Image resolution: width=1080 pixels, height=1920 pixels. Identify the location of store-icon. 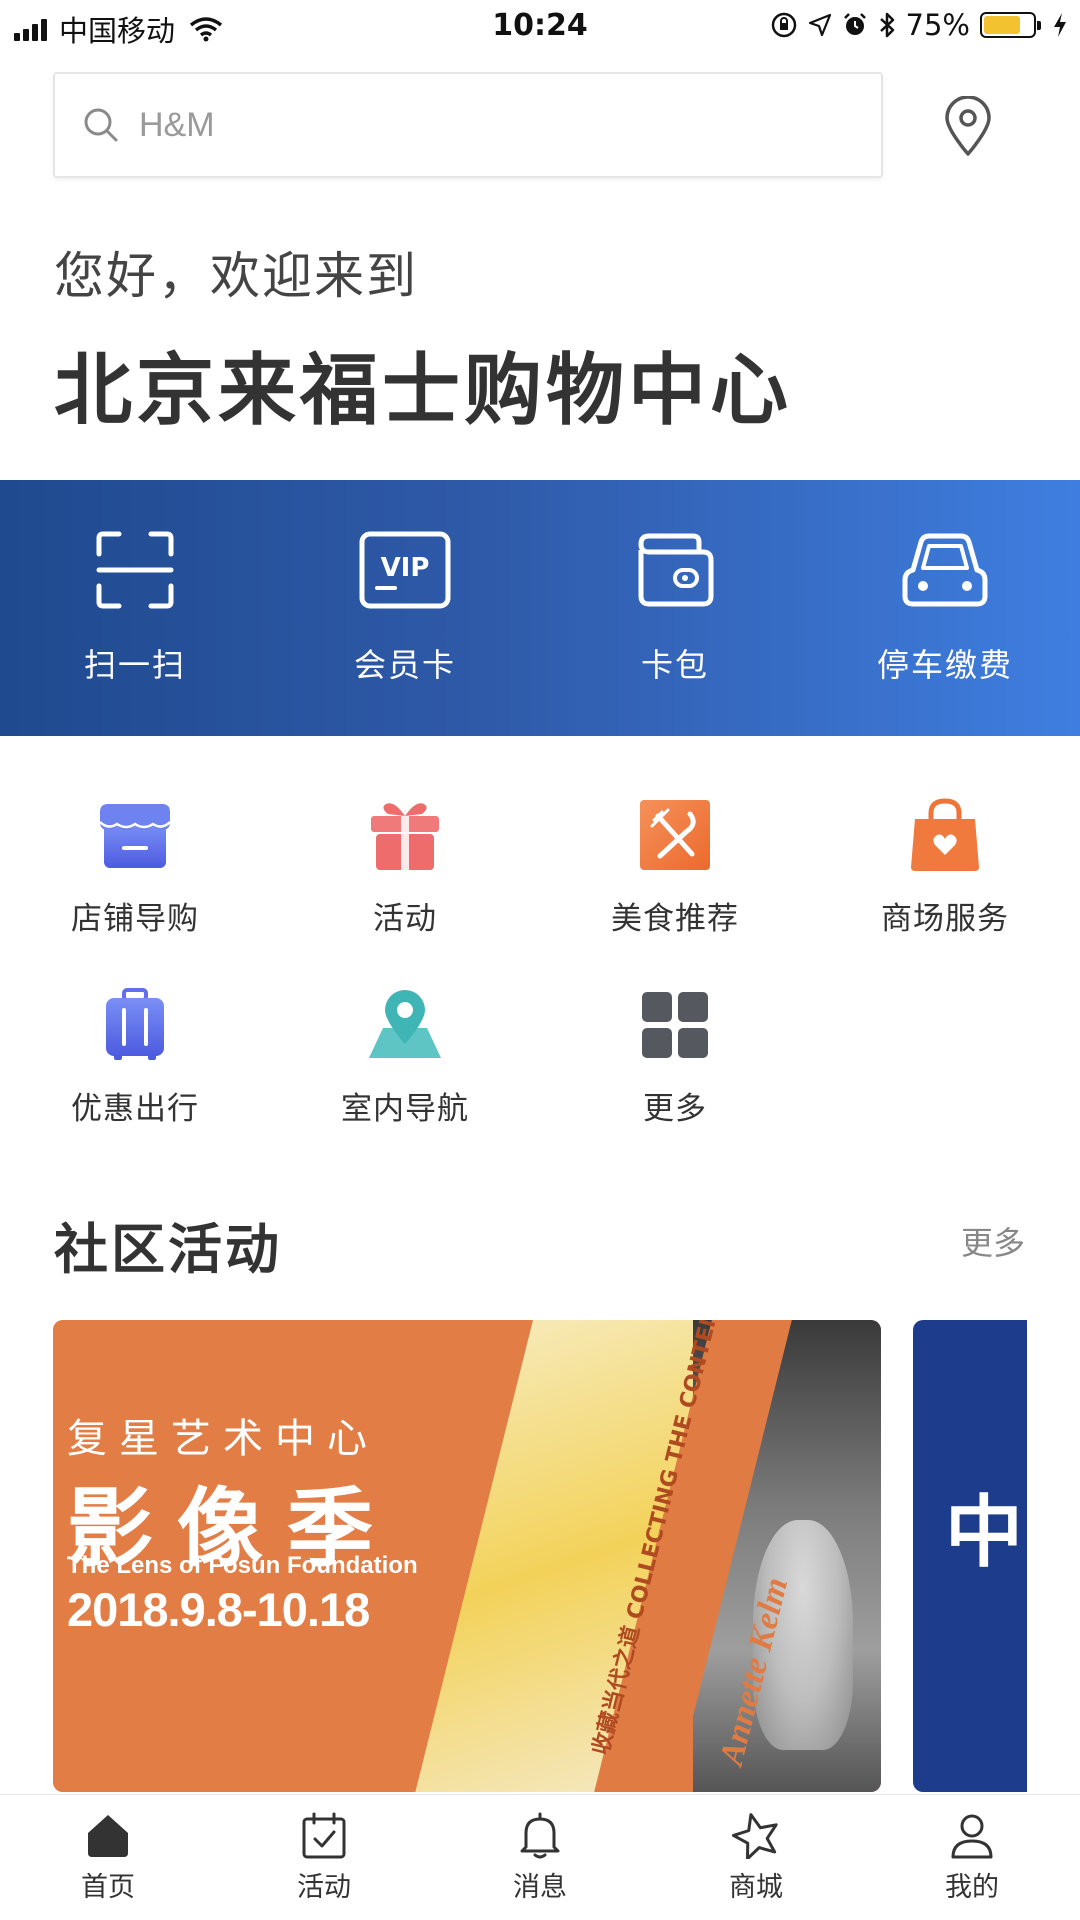
(135, 836).